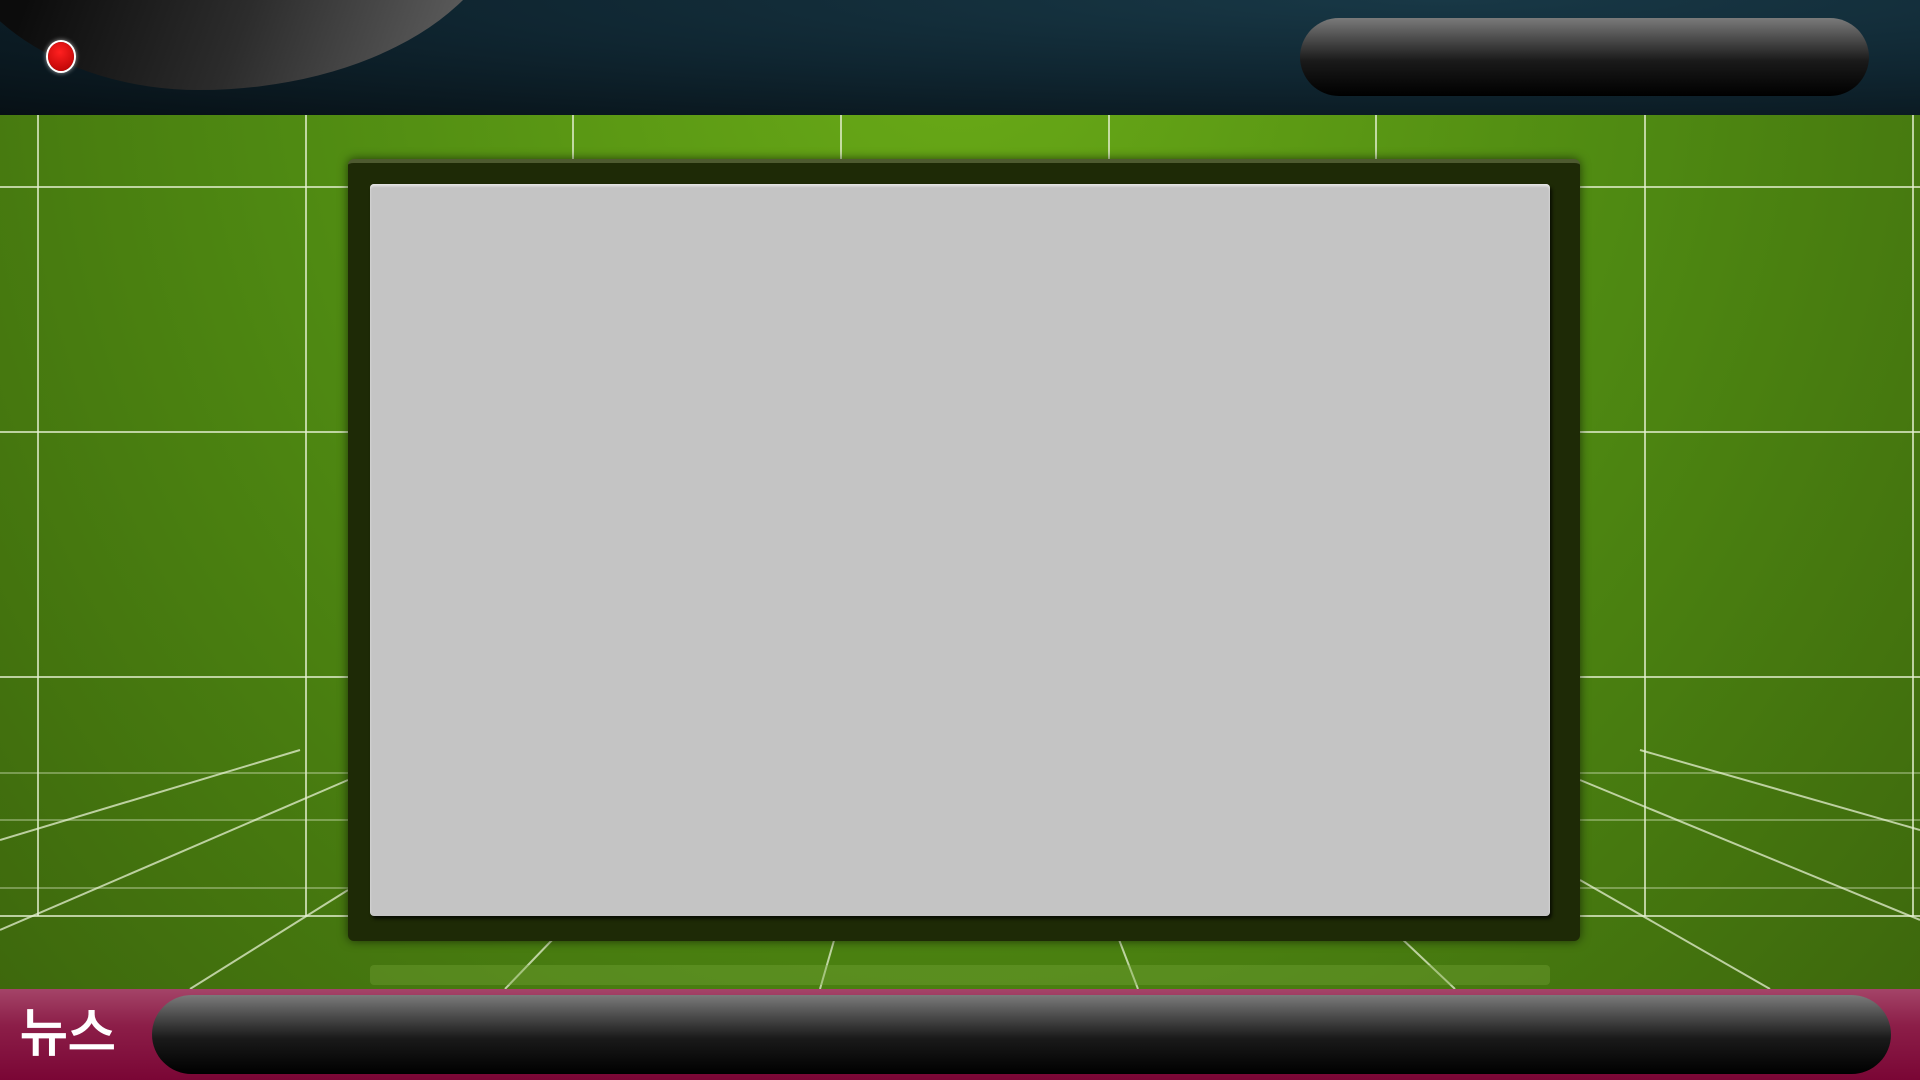 The height and width of the screenshot is (1080, 1920). What do you see at coordinates (68, 1034) in the screenshot?
I see `news-label: 뉴스` at bounding box center [68, 1034].